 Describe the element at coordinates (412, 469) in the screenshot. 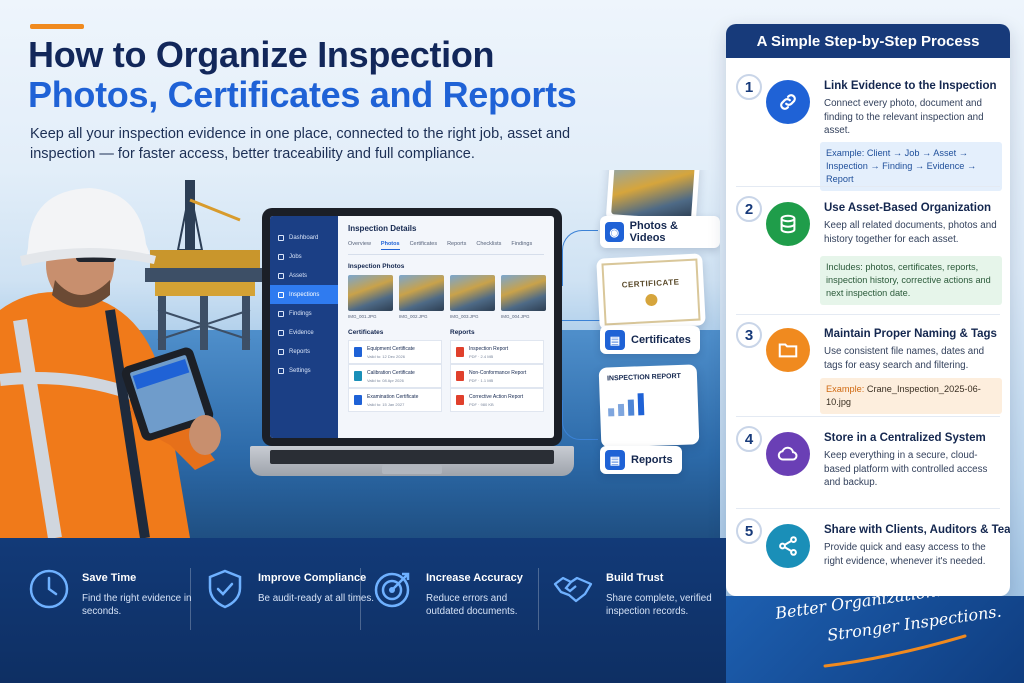

I see `laptop-trackpad` at that location.